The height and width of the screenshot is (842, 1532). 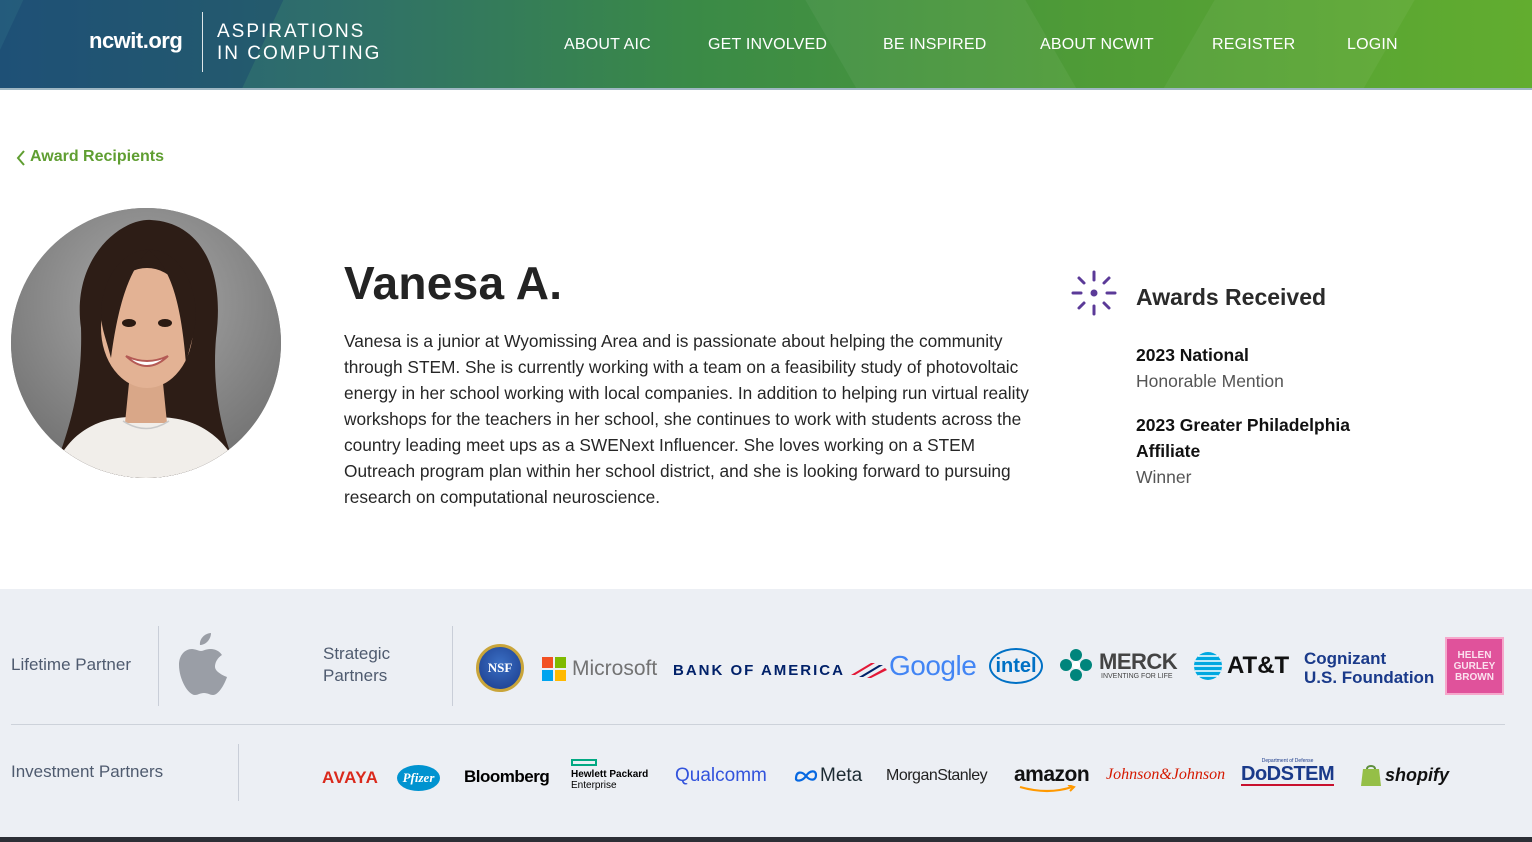 I want to click on back-link-label: Award Recipients, so click(x=97, y=156).